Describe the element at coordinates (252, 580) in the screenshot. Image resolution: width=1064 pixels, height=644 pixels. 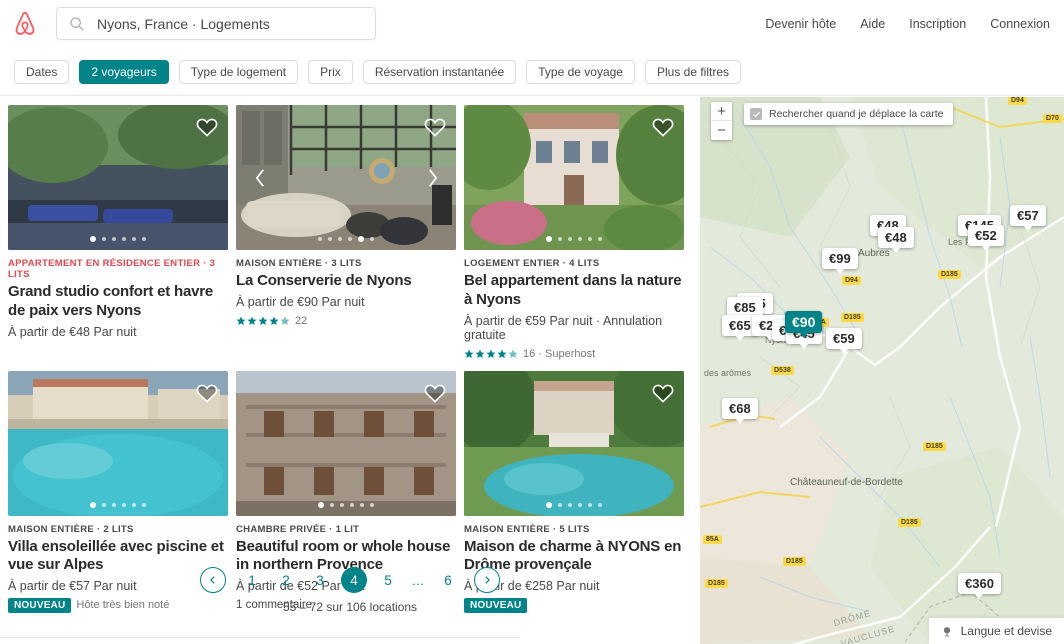
I see `page-1: 1` at that location.